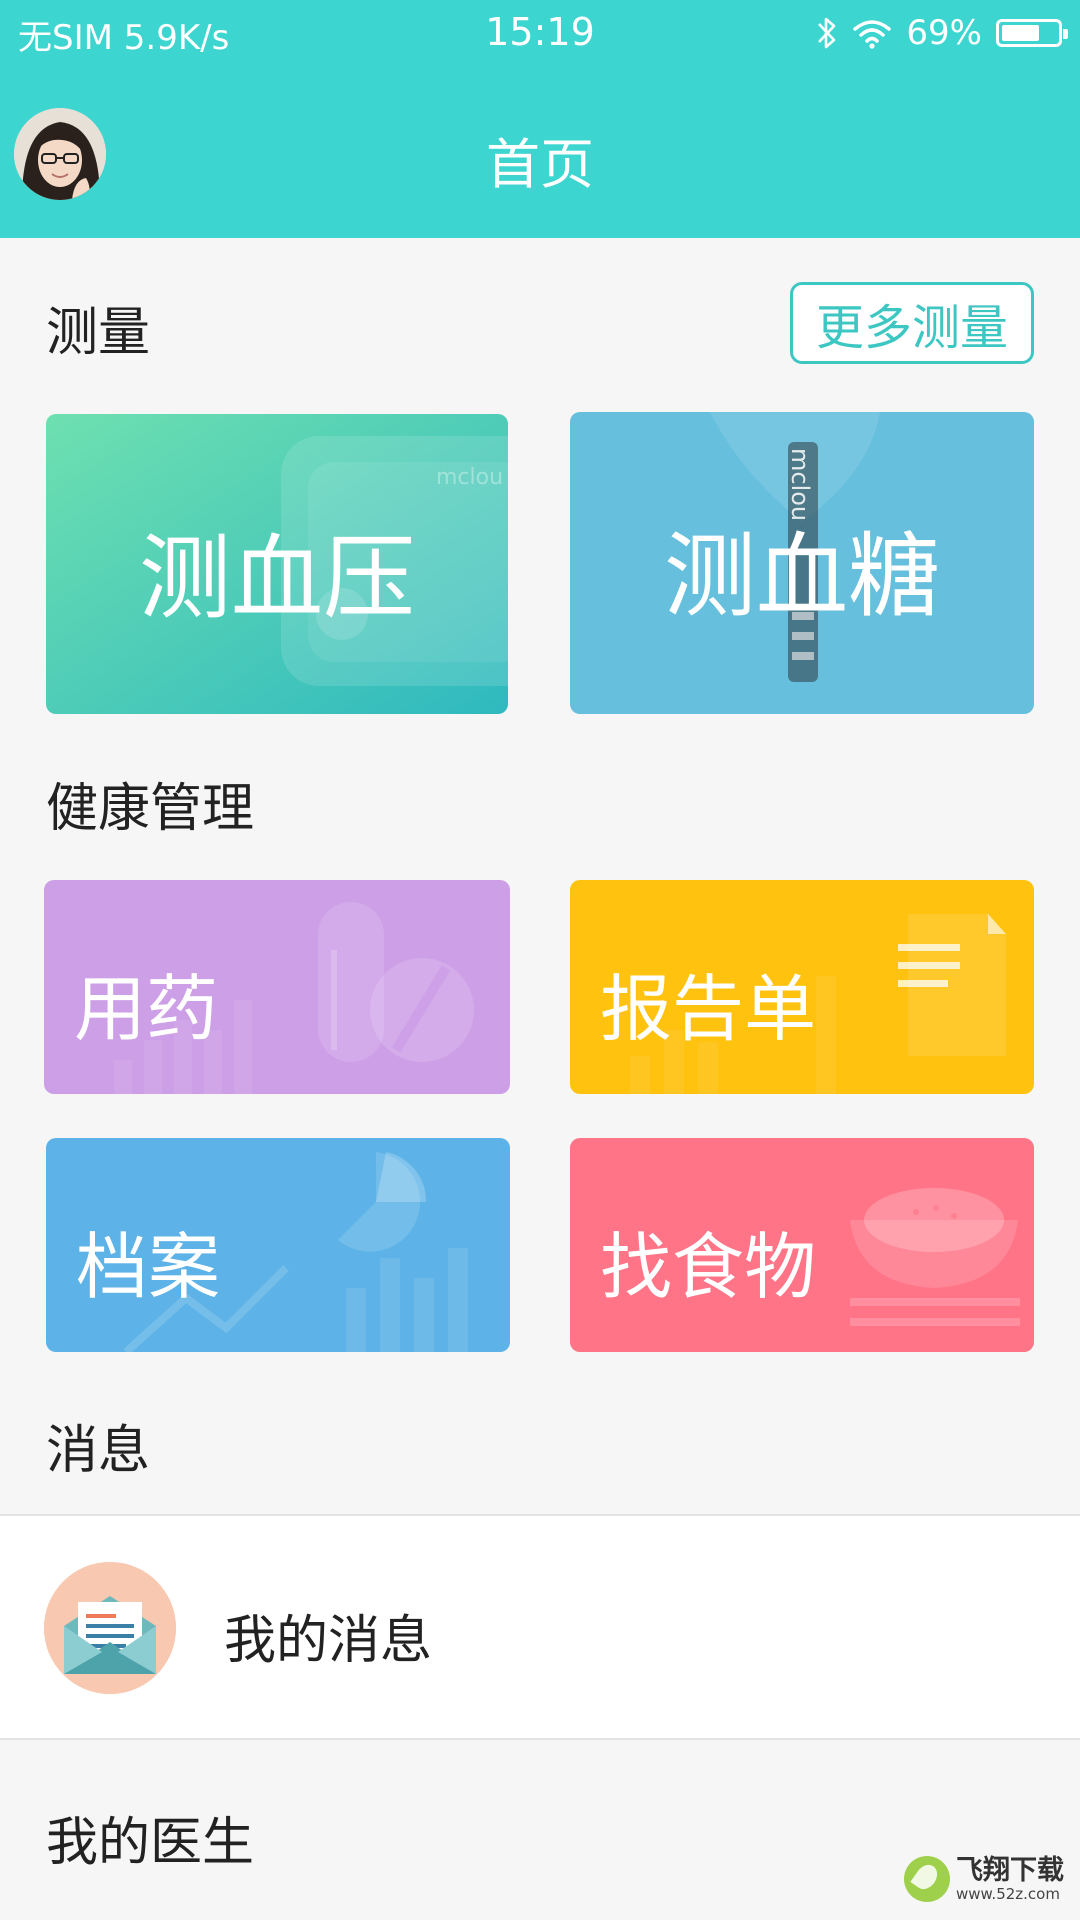 Image resolution: width=1080 pixels, height=1920 pixels. I want to click on section-title-messages: 消息, so click(98, 1451).